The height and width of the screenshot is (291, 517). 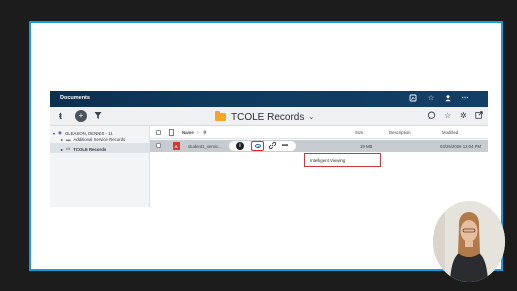 I want to click on app-title: Documents, so click(x=75, y=98).